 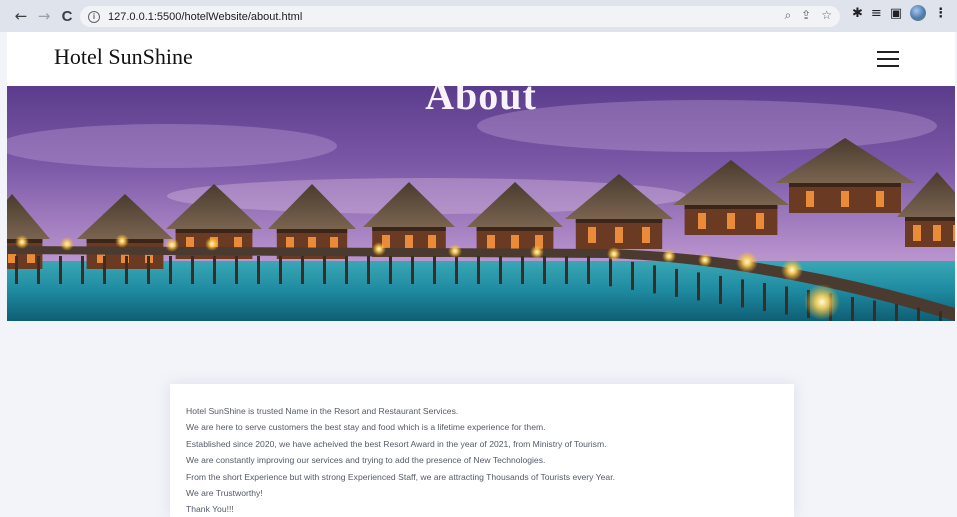 I want to click on forward-button: →, so click(x=44, y=16).